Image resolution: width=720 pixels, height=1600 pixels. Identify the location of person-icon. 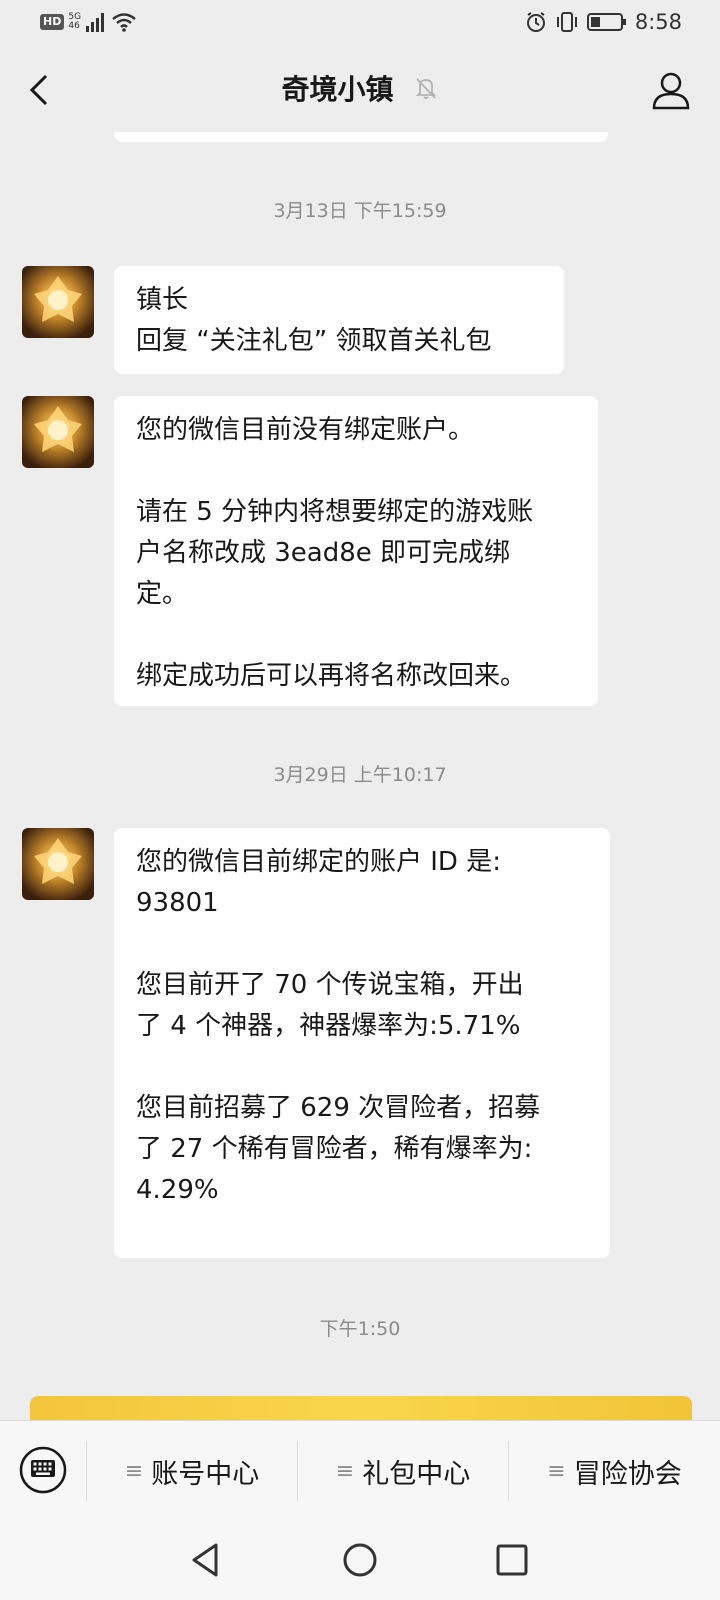
(671, 91).